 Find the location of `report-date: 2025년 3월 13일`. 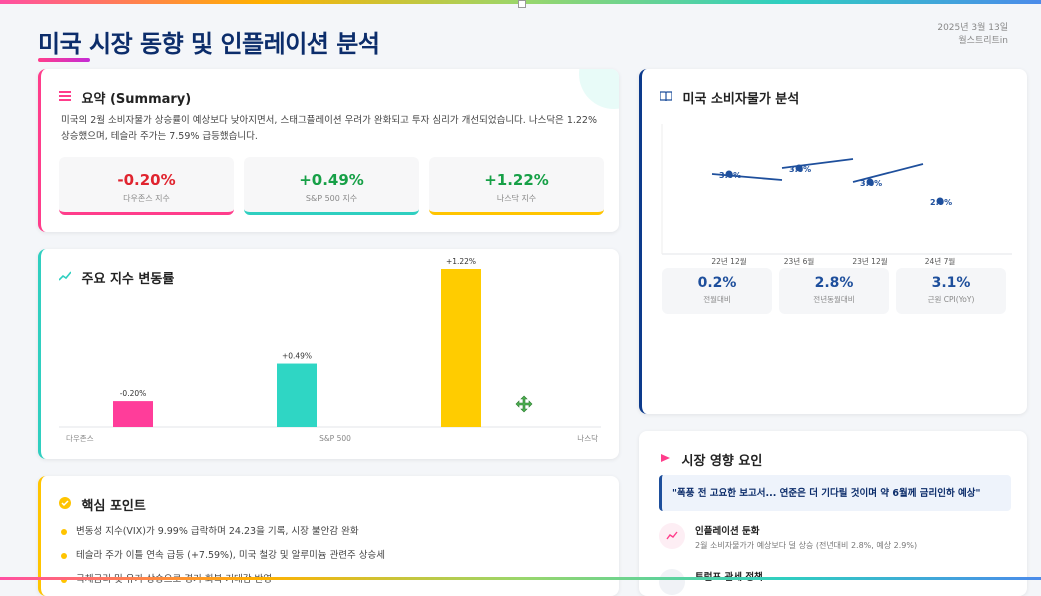

report-date: 2025년 3월 13일 is located at coordinates (972, 28).